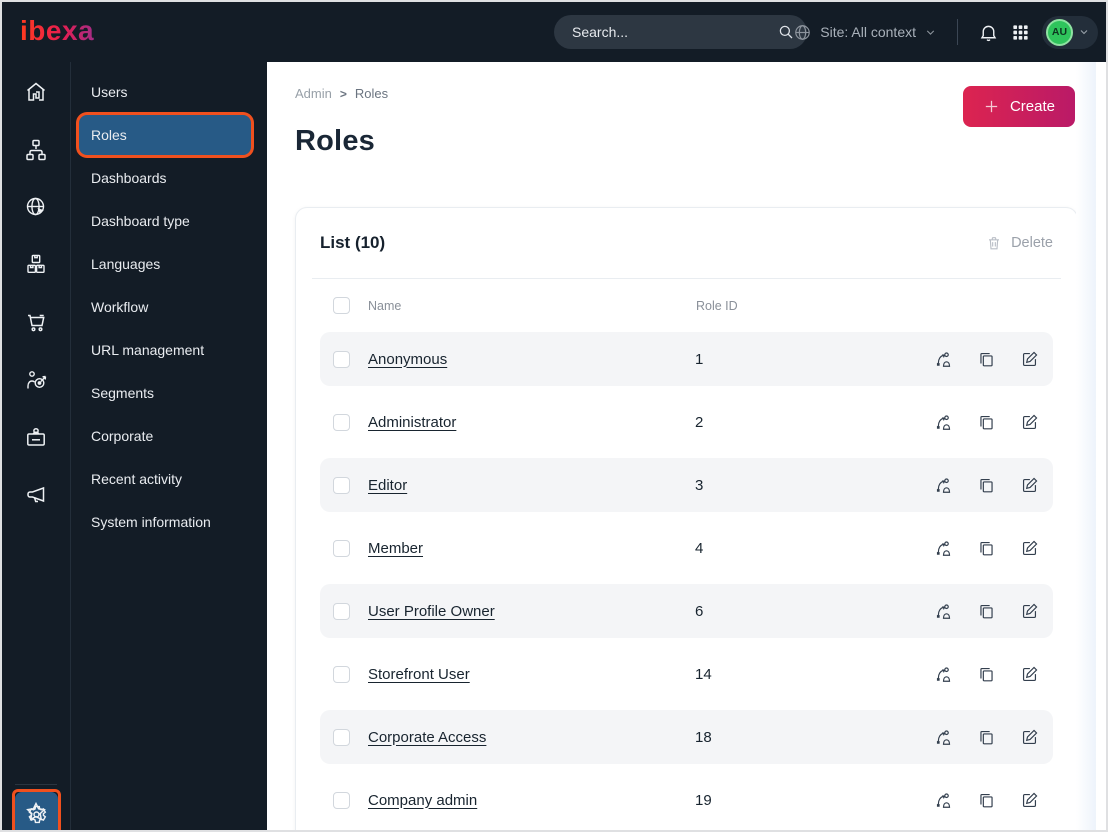 This screenshot has height=832, width=1108. Describe the element at coordinates (427, 737) in the screenshot. I see `role-name-link: Corporate Access` at that location.